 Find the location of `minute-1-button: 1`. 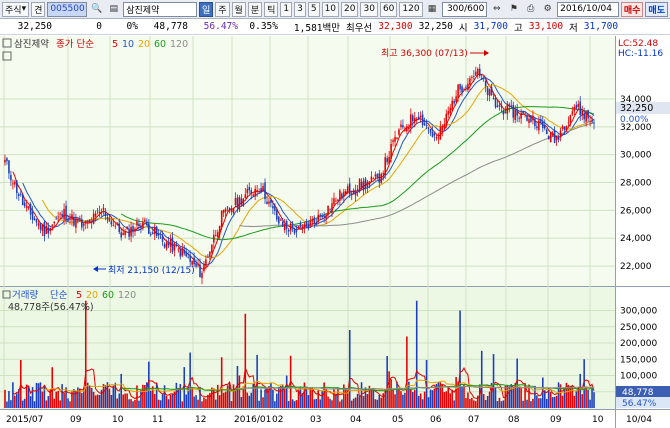

minute-1-button: 1 is located at coordinates (286, 9).